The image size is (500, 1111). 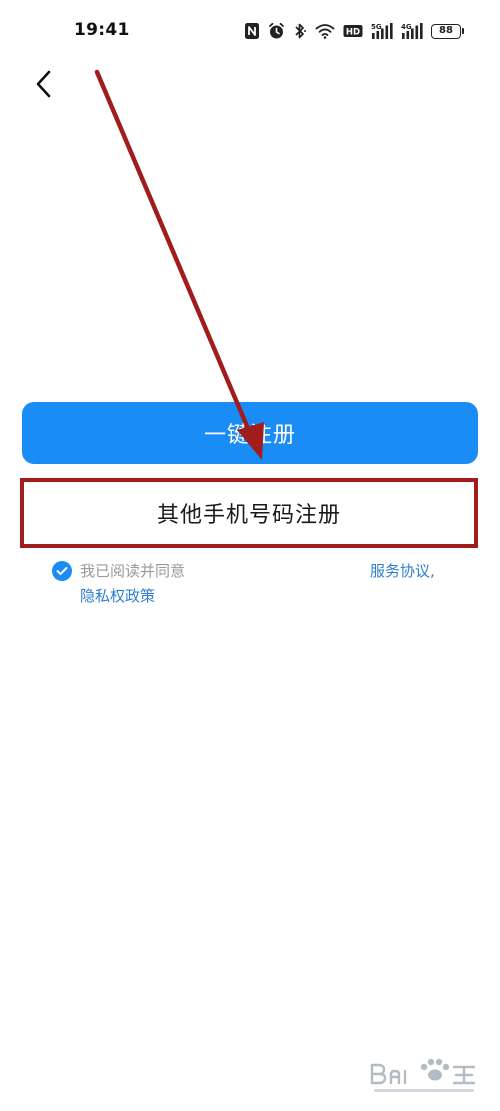 I want to click on annotation-arrow, so click(x=179, y=264).